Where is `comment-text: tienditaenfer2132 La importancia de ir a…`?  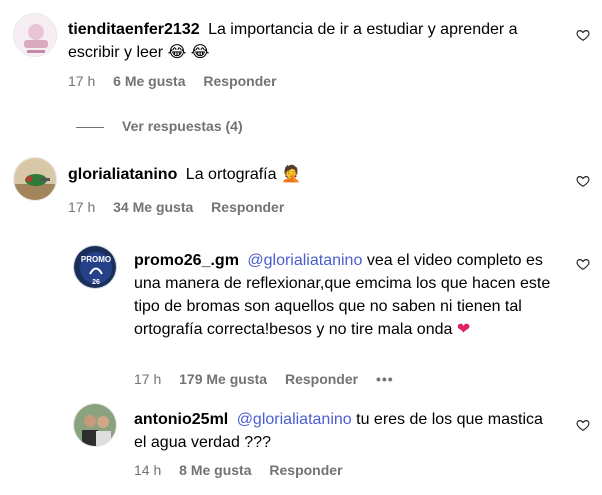 comment-text: tienditaenfer2132 La importancia de ir a… is located at coordinates (313, 41).